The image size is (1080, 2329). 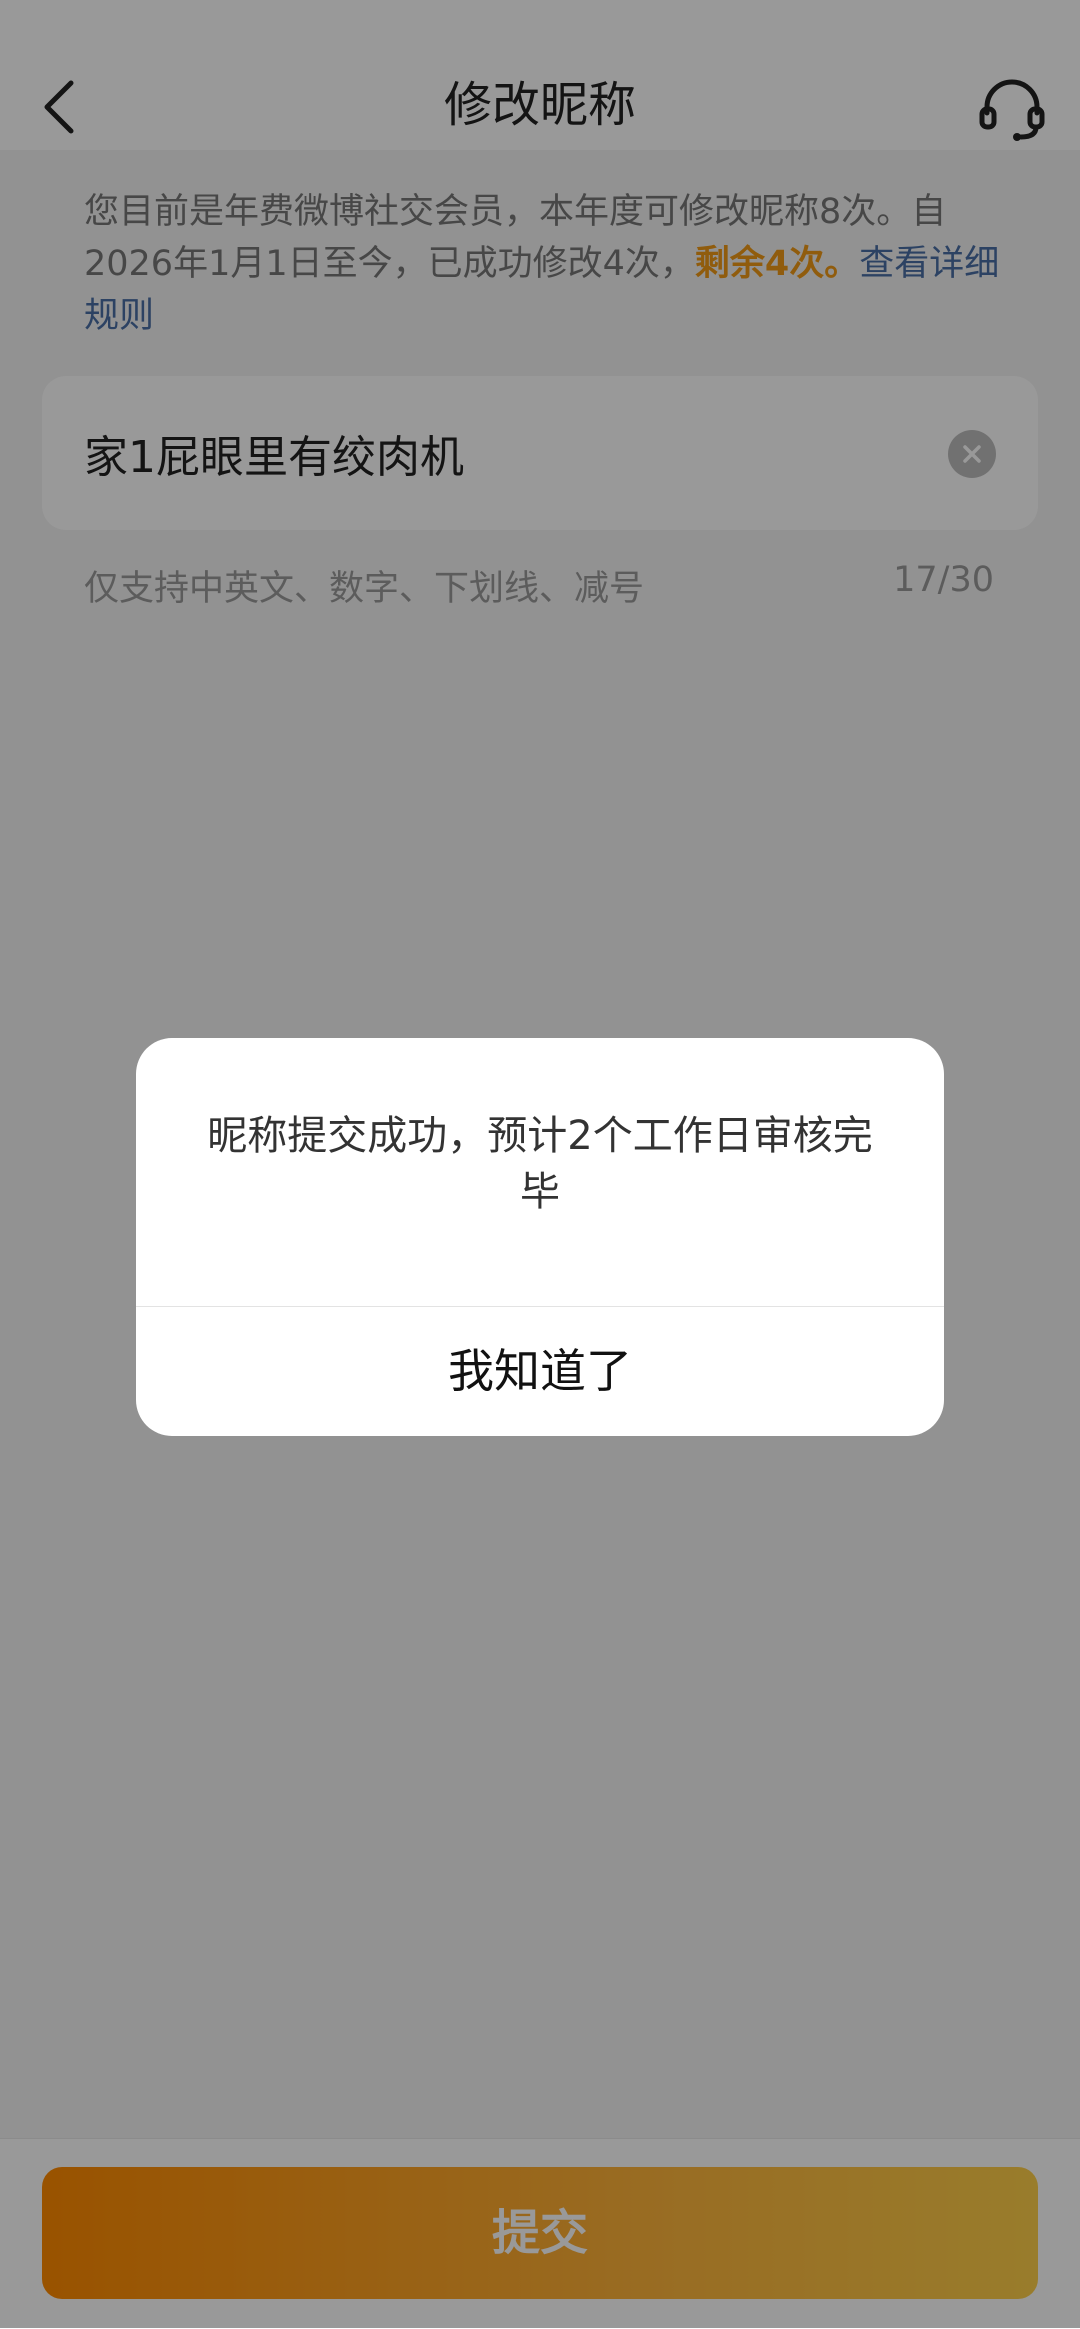 What do you see at coordinates (540, 1371) in the screenshot?
I see `confirm-button: 我知道了` at bounding box center [540, 1371].